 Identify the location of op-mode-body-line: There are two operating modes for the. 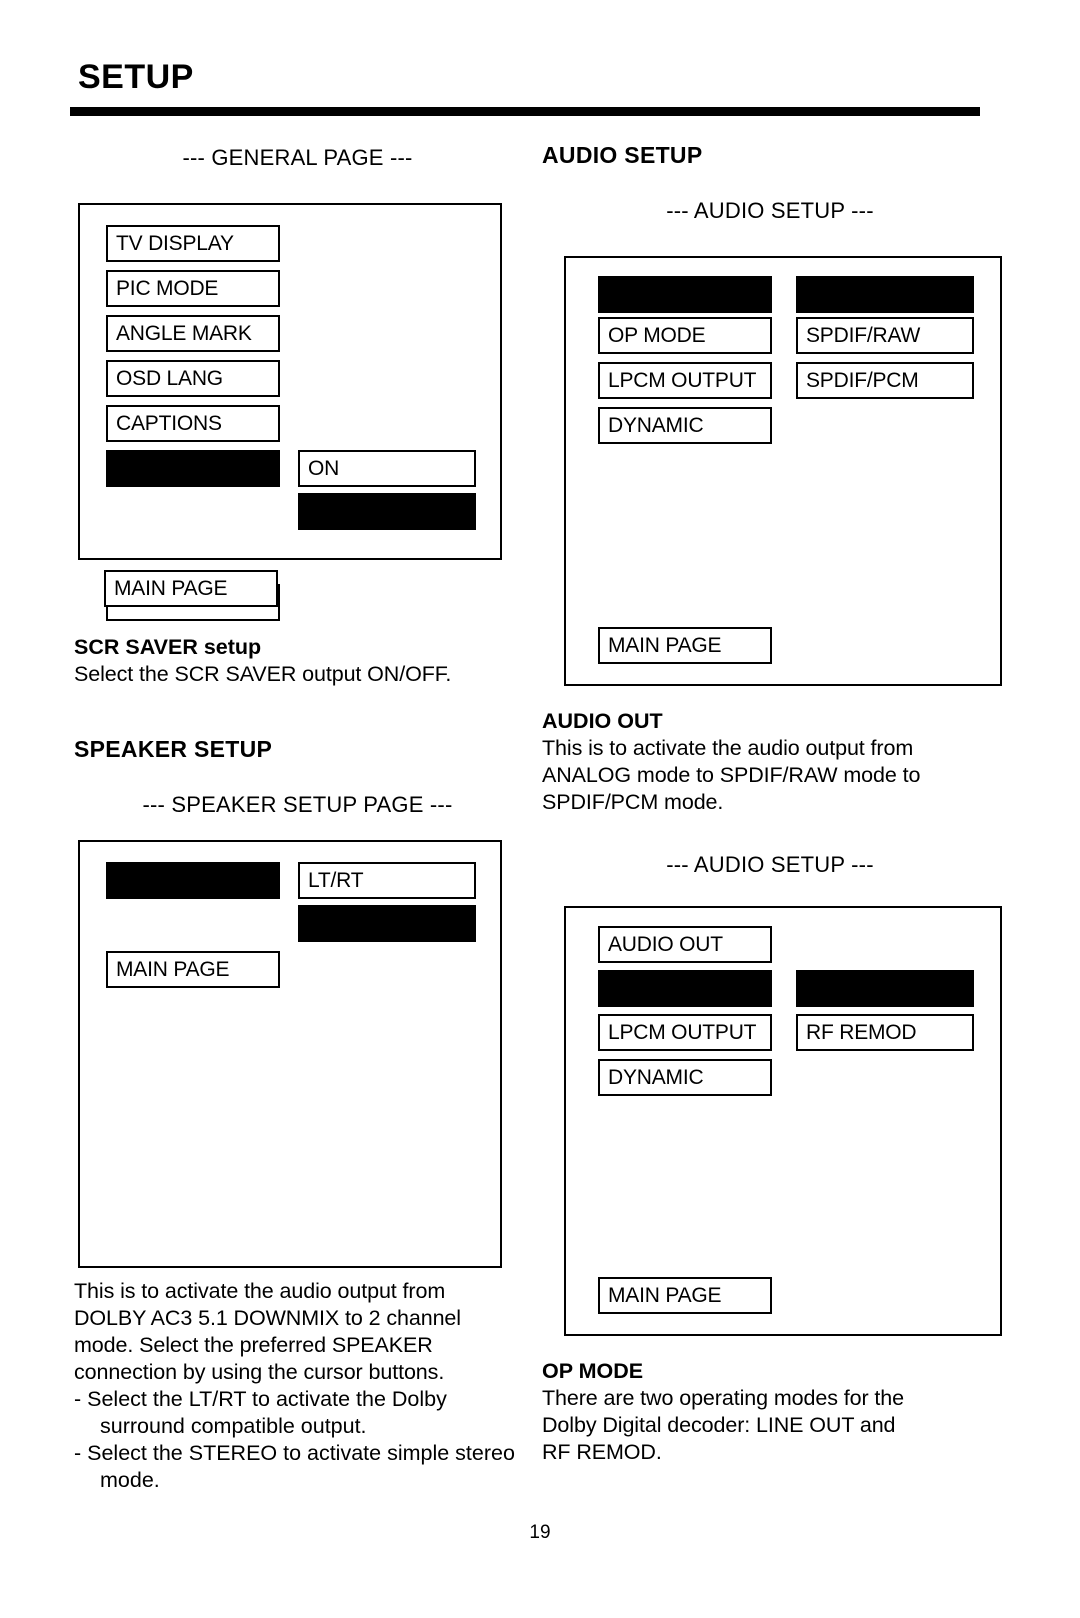
(723, 1398).